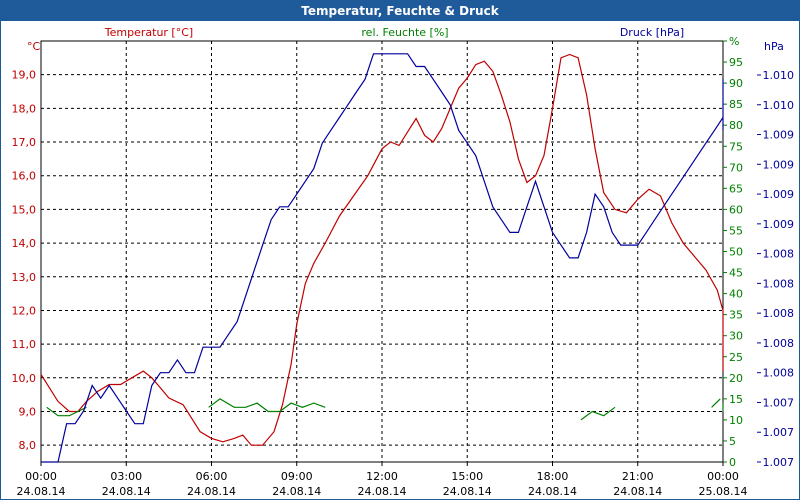 The width and height of the screenshot is (800, 500). I want to click on pressure-unit-label: hPa, so click(774, 46).